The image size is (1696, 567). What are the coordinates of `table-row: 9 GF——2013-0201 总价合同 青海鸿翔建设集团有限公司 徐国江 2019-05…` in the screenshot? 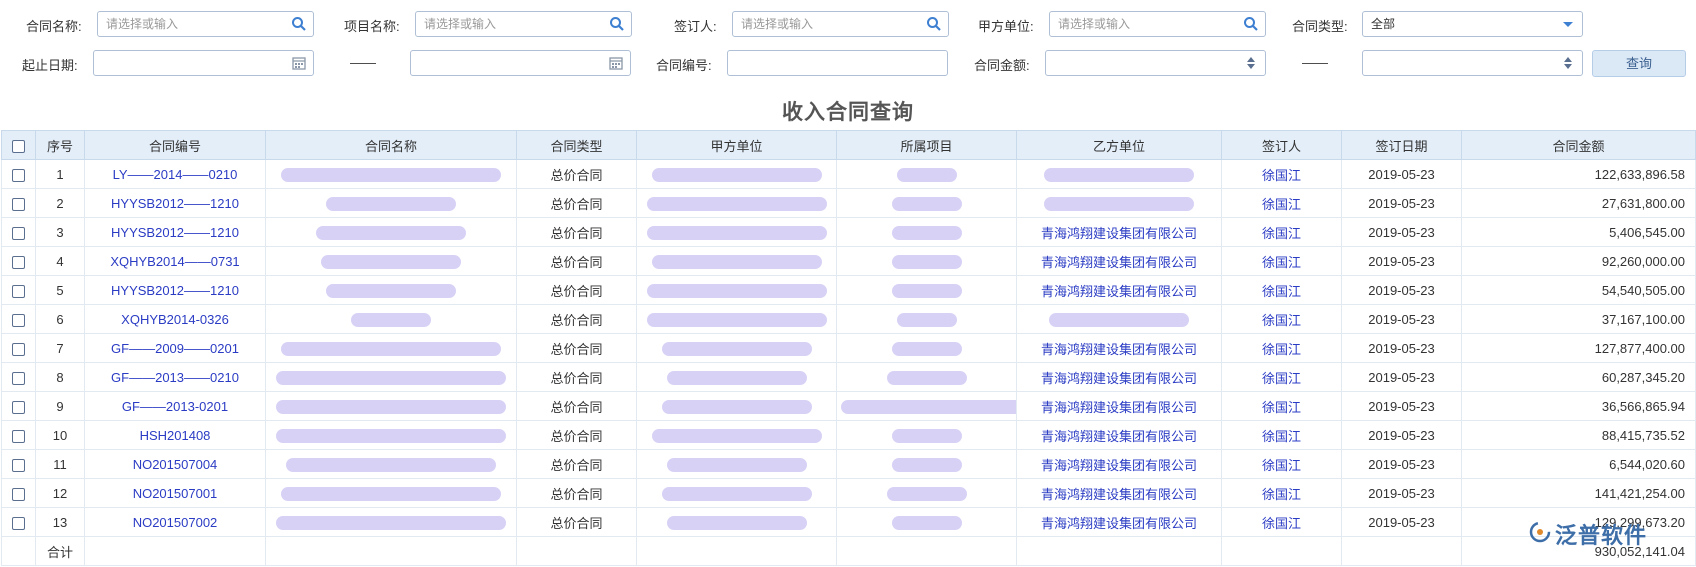 It's located at (848, 406).